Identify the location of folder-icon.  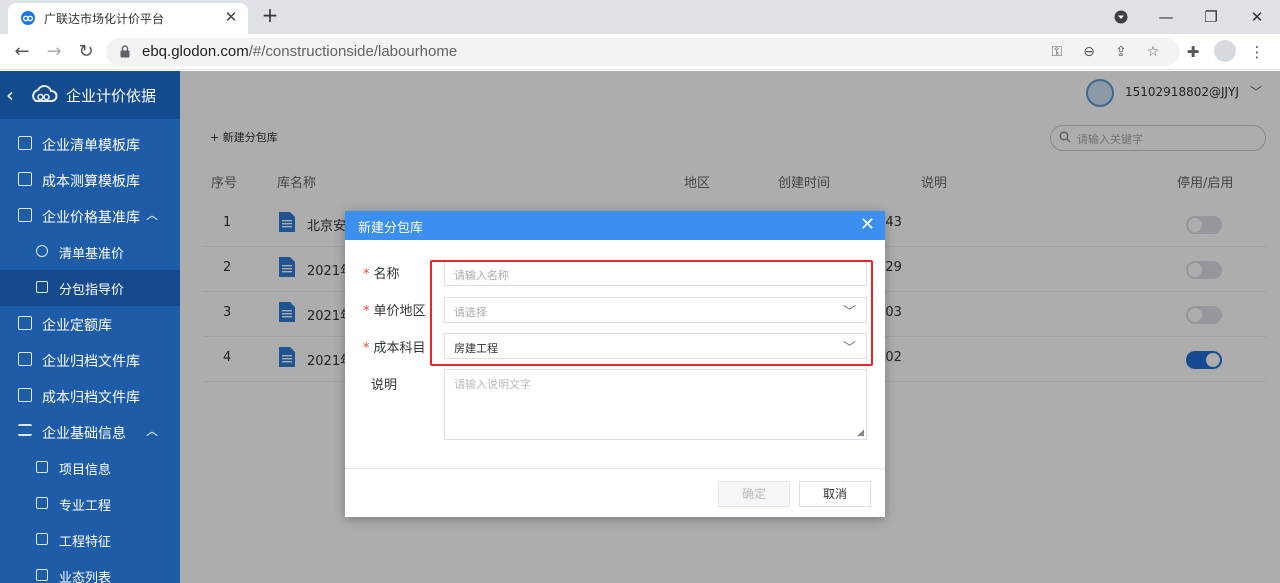
(42, 467).